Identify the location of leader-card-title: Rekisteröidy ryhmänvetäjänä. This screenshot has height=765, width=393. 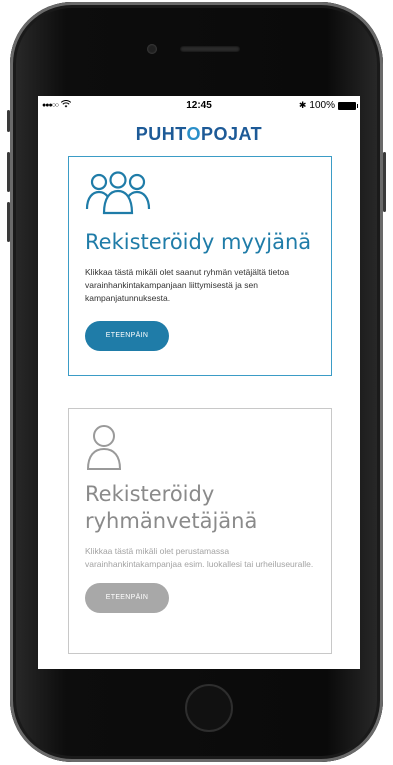
(171, 507).